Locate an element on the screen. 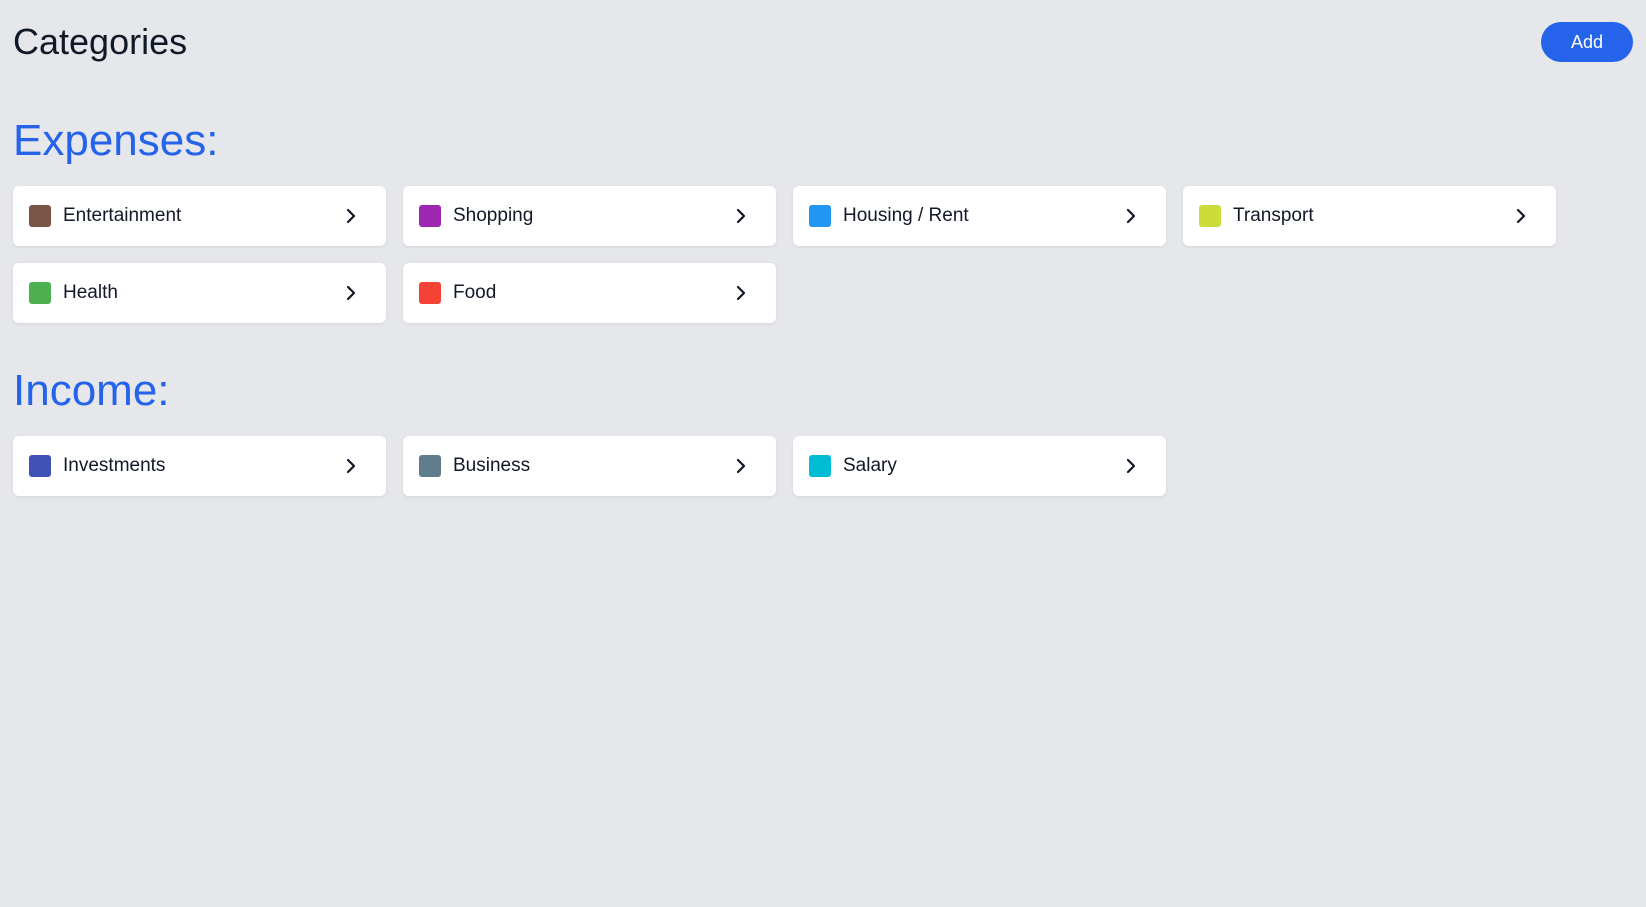  category-label: Entertainment is located at coordinates (122, 215).